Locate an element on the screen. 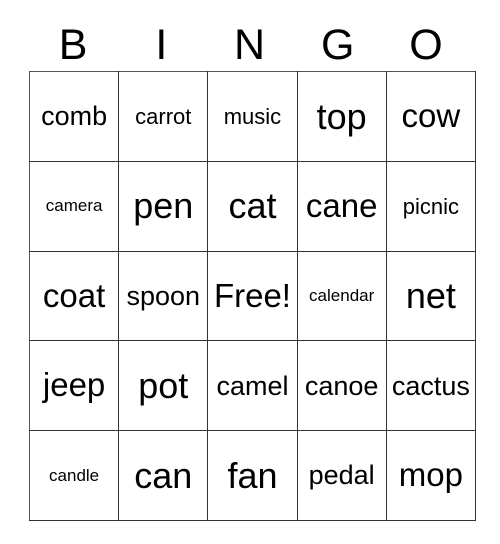 The height and width of the screenshot is (544, 500). bingo-cell-label: cactus is located at coordinates (430, 385).